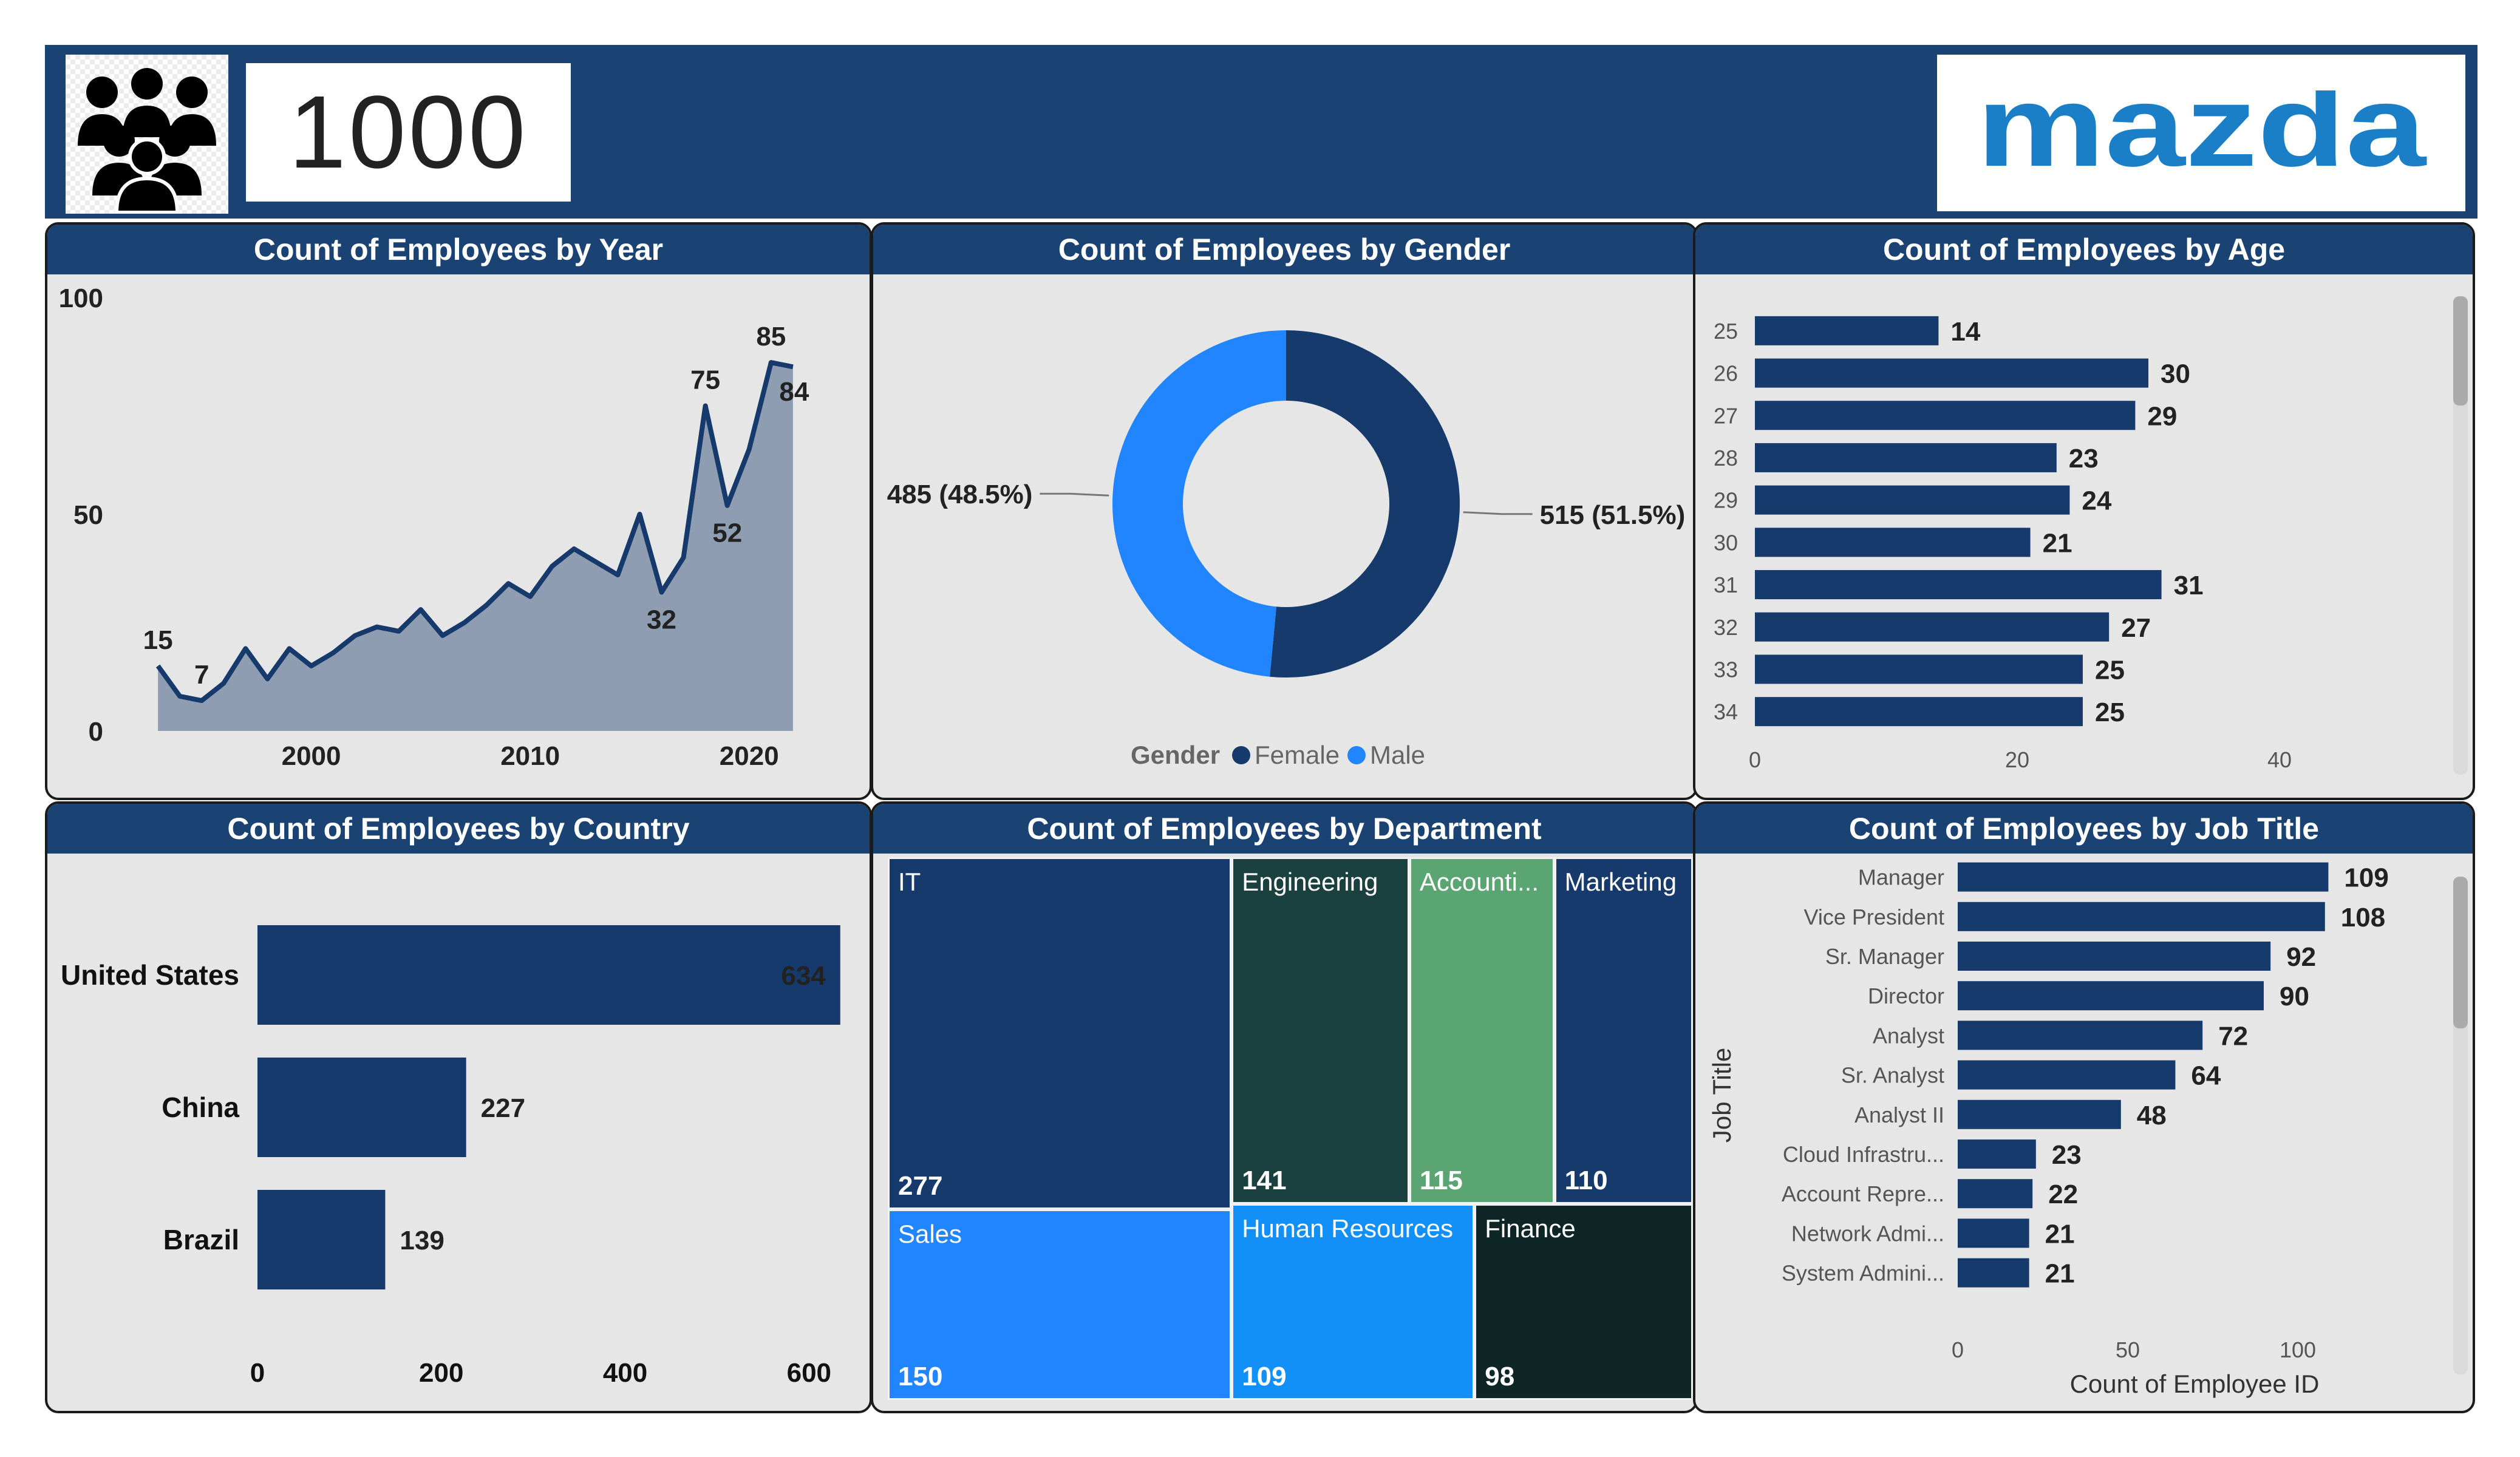  I want to click on category-label: 28, so click(1726, 458).